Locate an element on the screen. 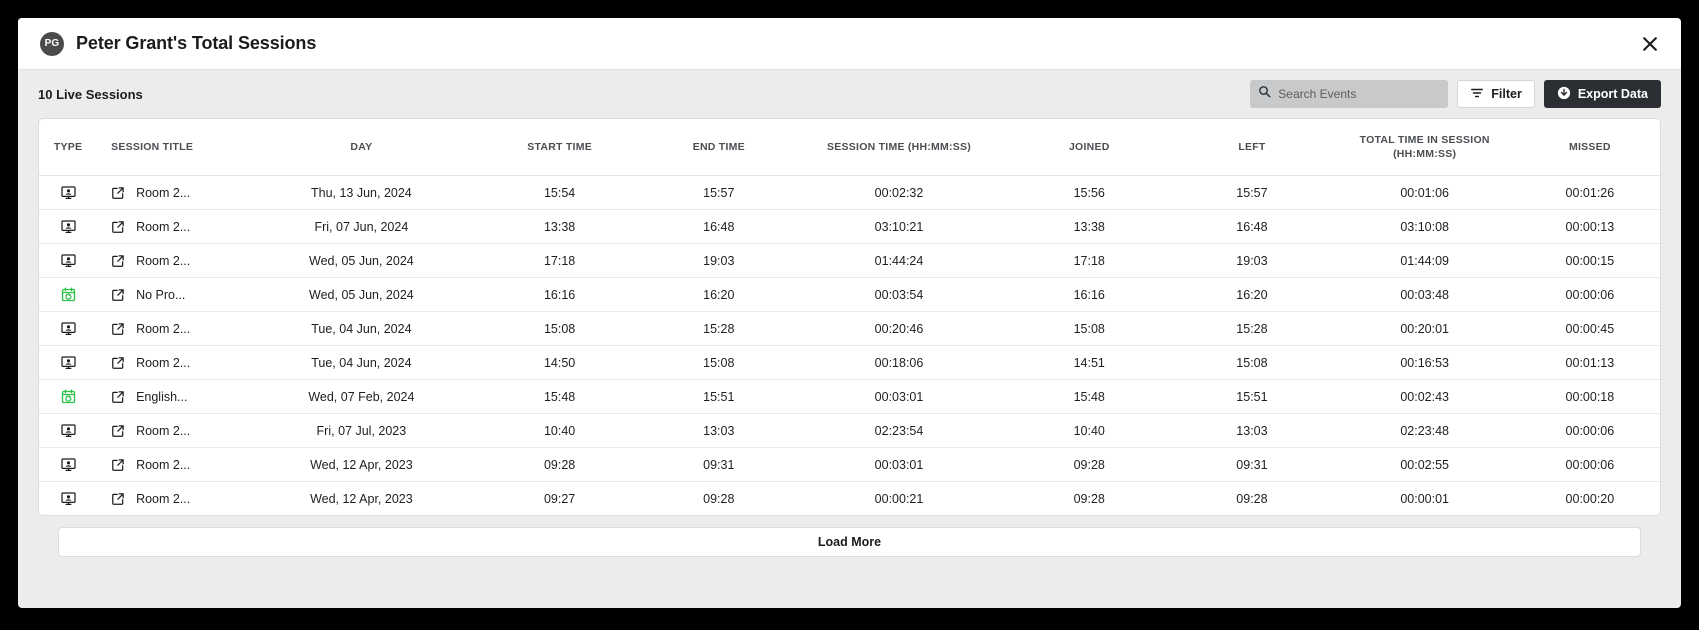 This screenshot has width=1699, height=630. column-header-session-title: SESSION TITLE is located at coordinates (172, 148).